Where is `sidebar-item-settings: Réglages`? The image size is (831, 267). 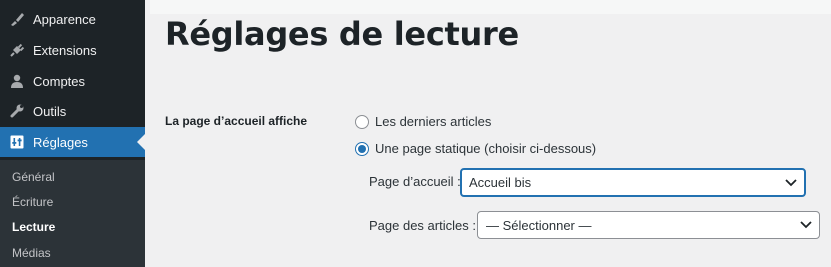
sidebar-item-settings: Réglages is located at coordinates (72, 142).